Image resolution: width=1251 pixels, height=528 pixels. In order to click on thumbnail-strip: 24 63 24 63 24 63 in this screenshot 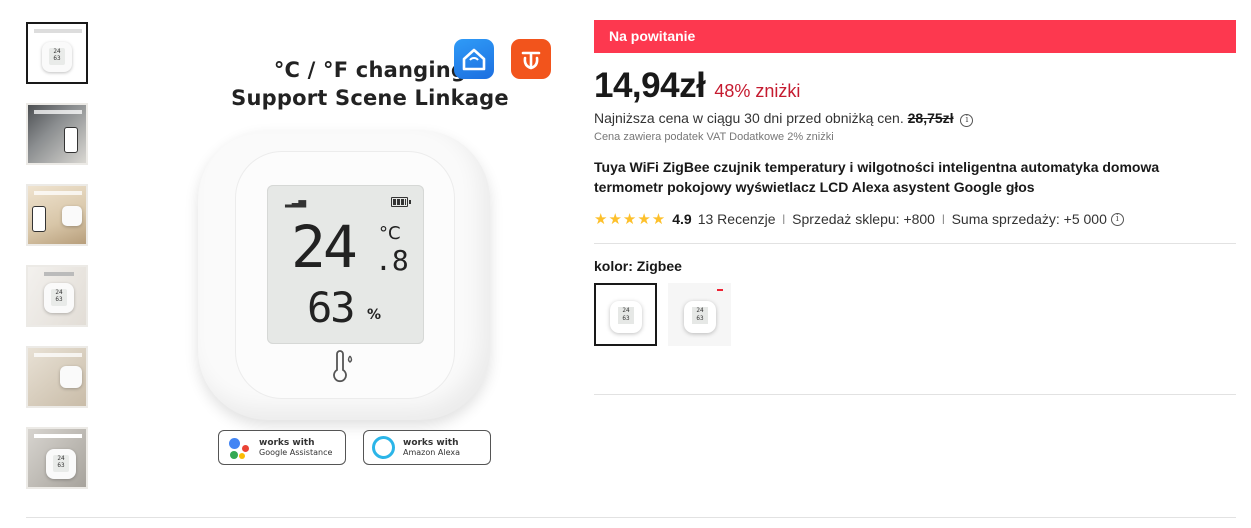, I will do `click(58, 265)`.